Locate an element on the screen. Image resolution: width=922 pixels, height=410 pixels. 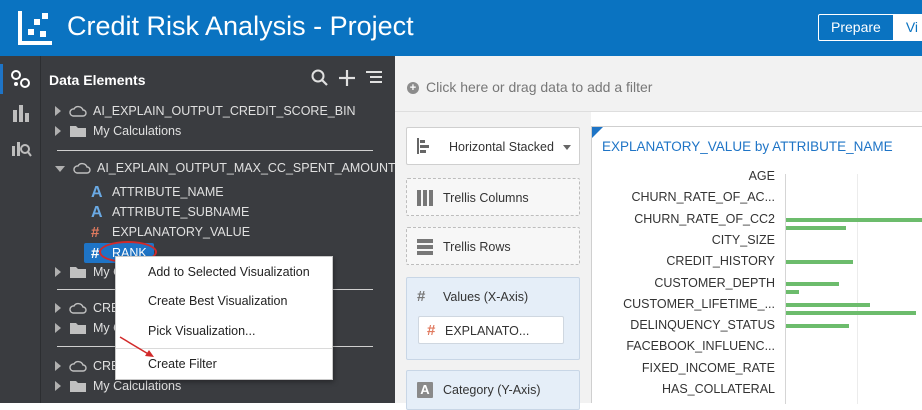
panel-title: Data Elements is located at coordinates (97, 80).